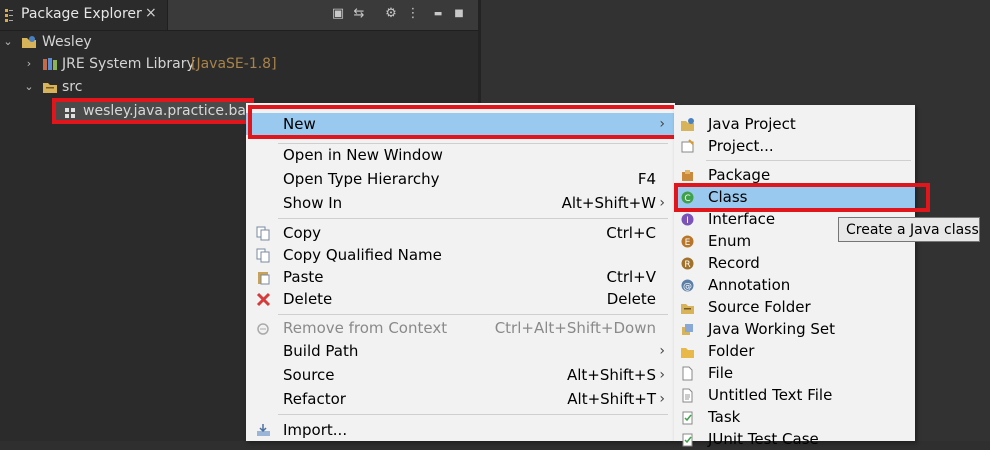 The width and height of the screenshot is (990, 450). I want to click on menu-item-label: Folder, so click(731, 351).